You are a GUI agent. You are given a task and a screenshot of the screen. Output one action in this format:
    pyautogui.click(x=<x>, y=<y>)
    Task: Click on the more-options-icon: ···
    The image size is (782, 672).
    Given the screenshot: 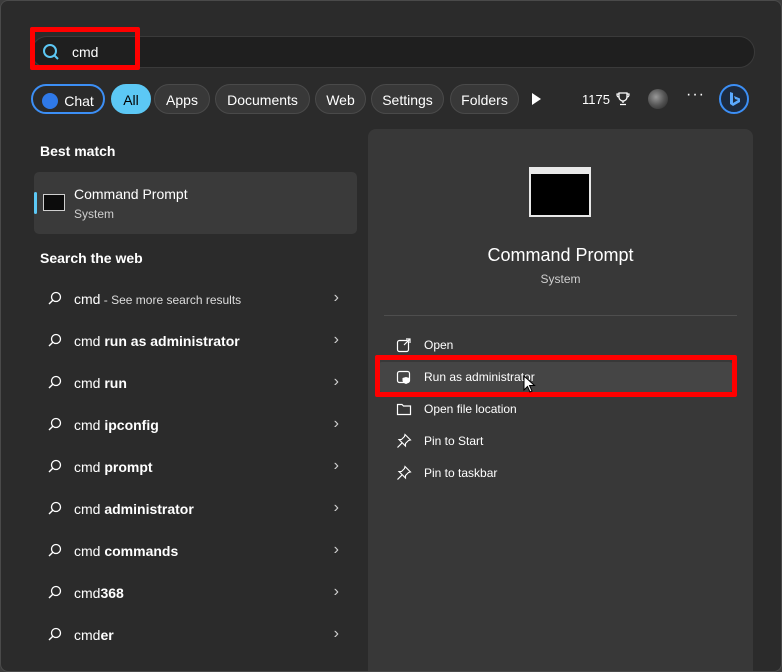 What is the action you would take?
    pyautogui.click(x=695, y=95)
    